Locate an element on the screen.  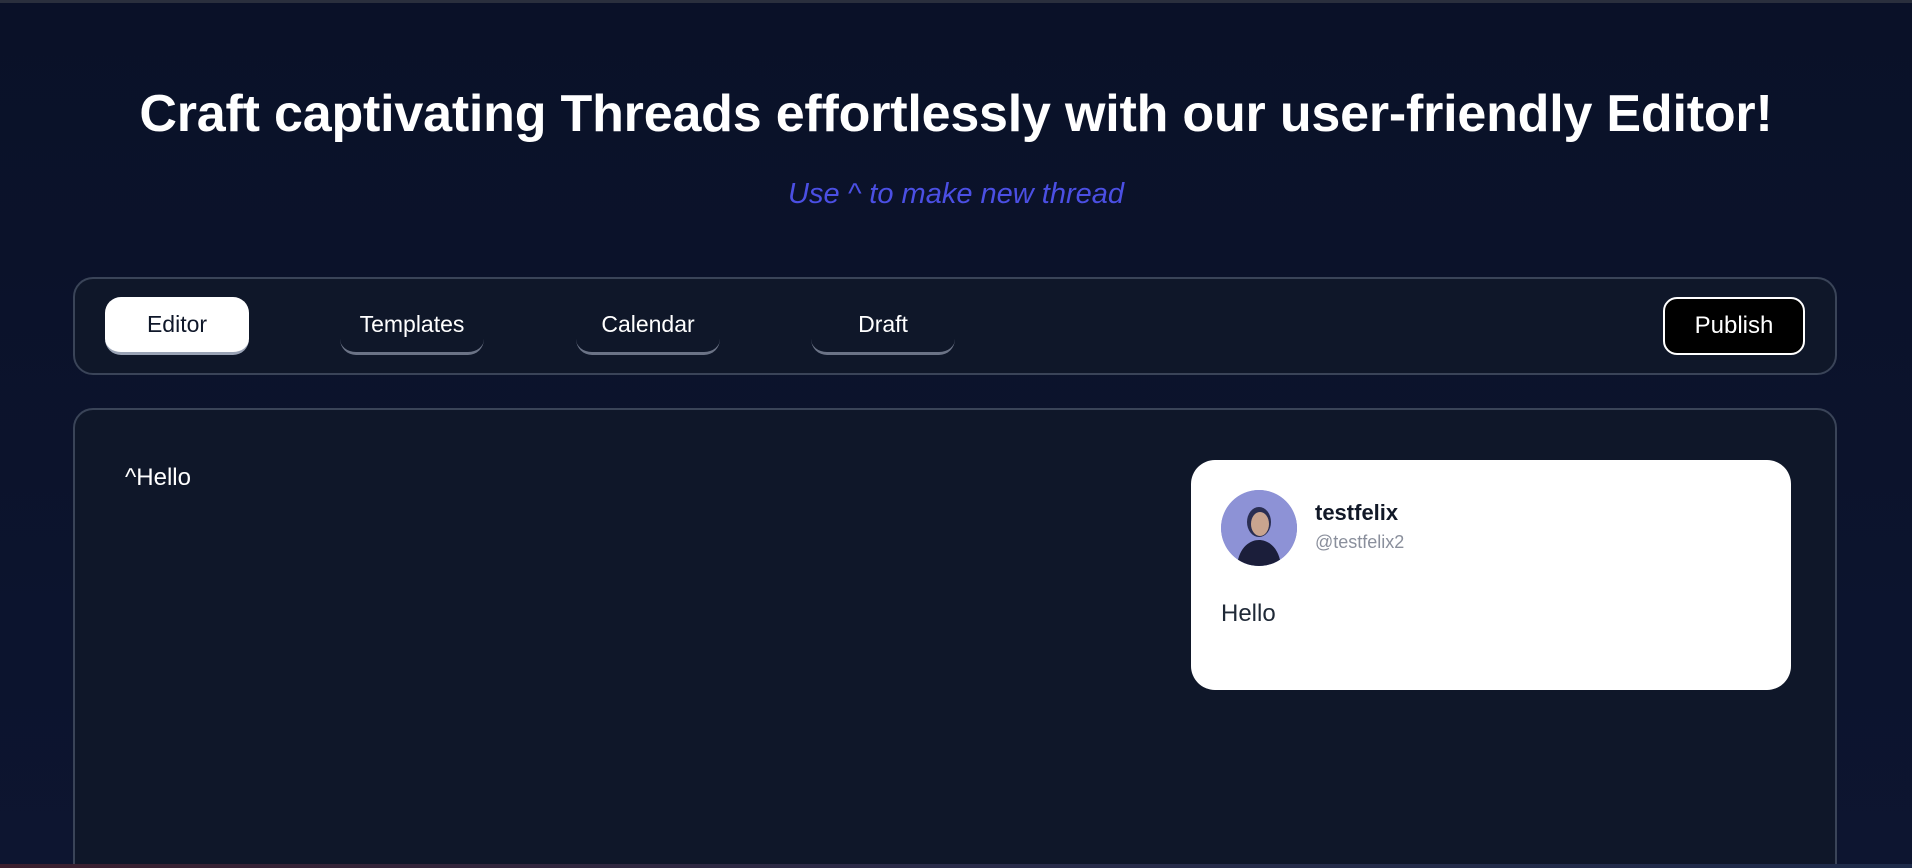
top-divider is located at coordinates (956, 1).